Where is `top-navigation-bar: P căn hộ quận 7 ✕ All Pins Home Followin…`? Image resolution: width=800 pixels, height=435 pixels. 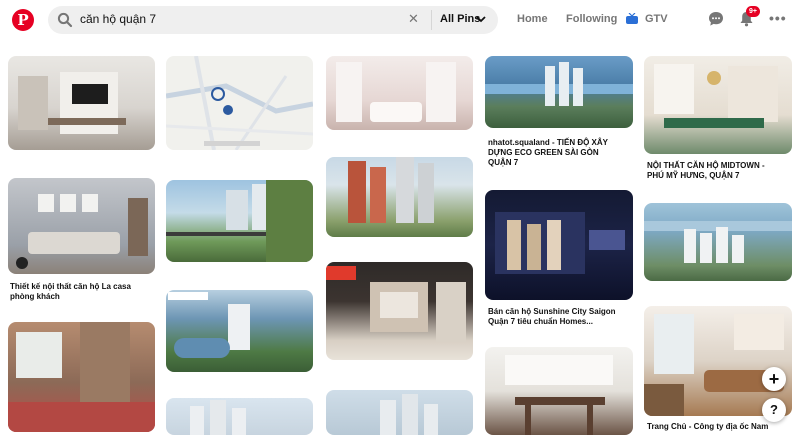
top-navigation-bar: P căn hộ quận 7 ✕ All Pins Home Followin… is located at coordinates (400, 20).